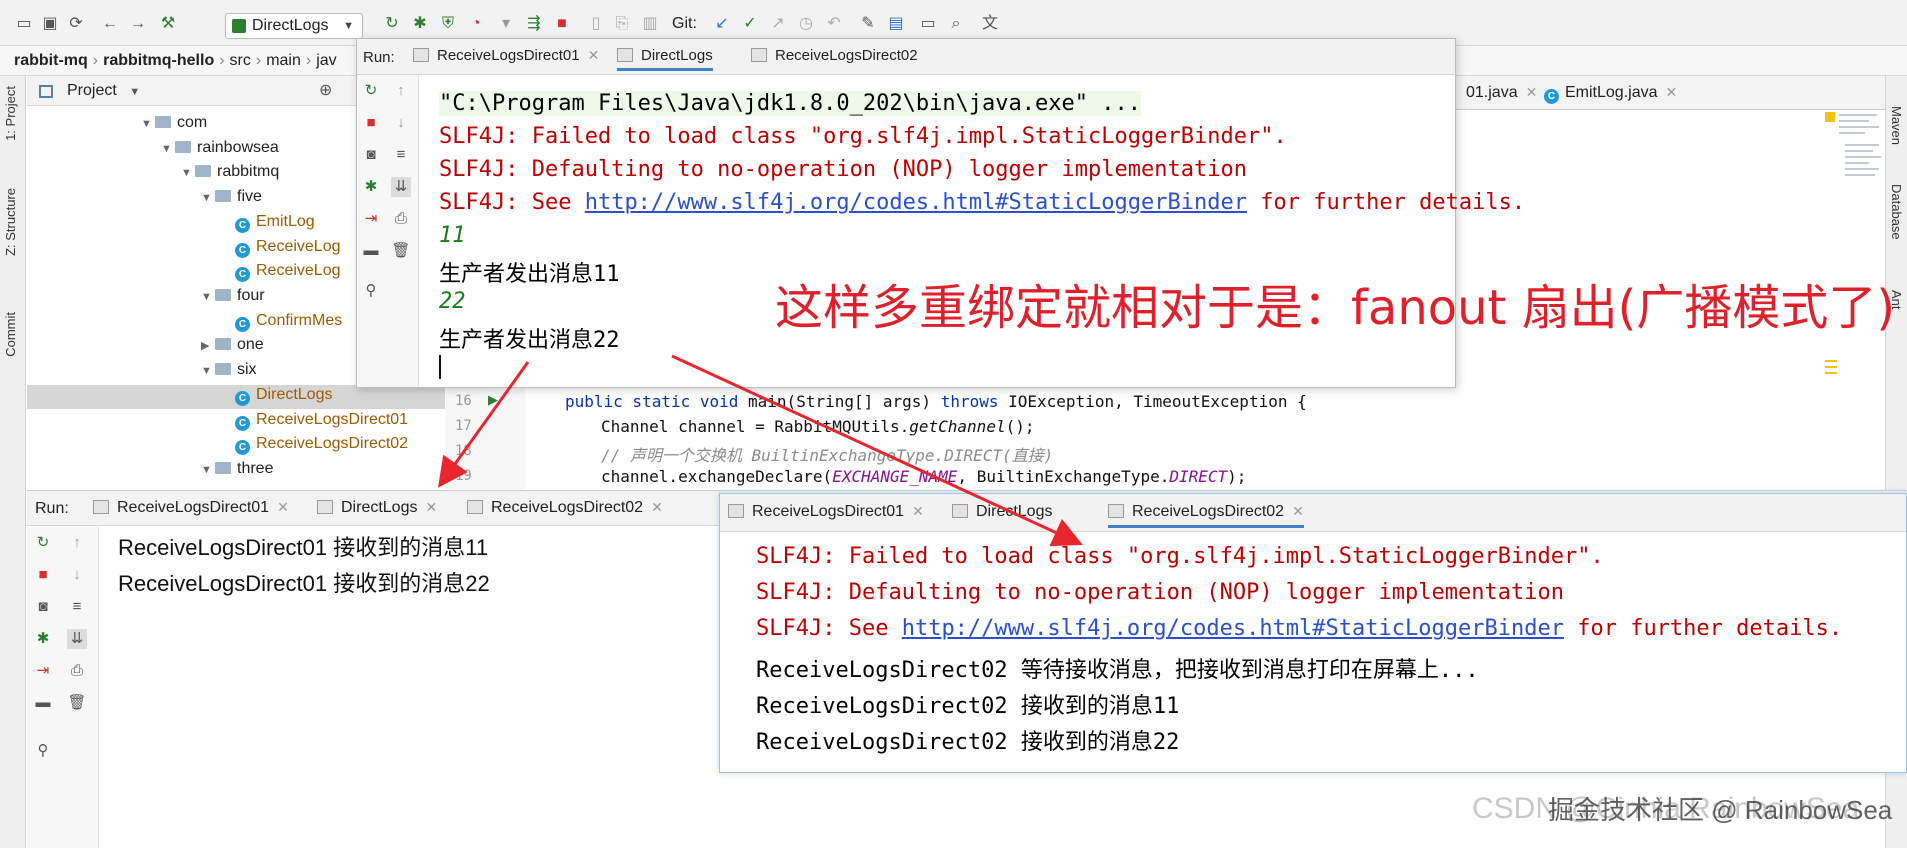 The width and height of the screenshot is (1907, 848). What do you see at coordinates (299, 320) in the screenshot?
I see `tree-item-label: ConfirmMes` at bounding box center [299, 320].